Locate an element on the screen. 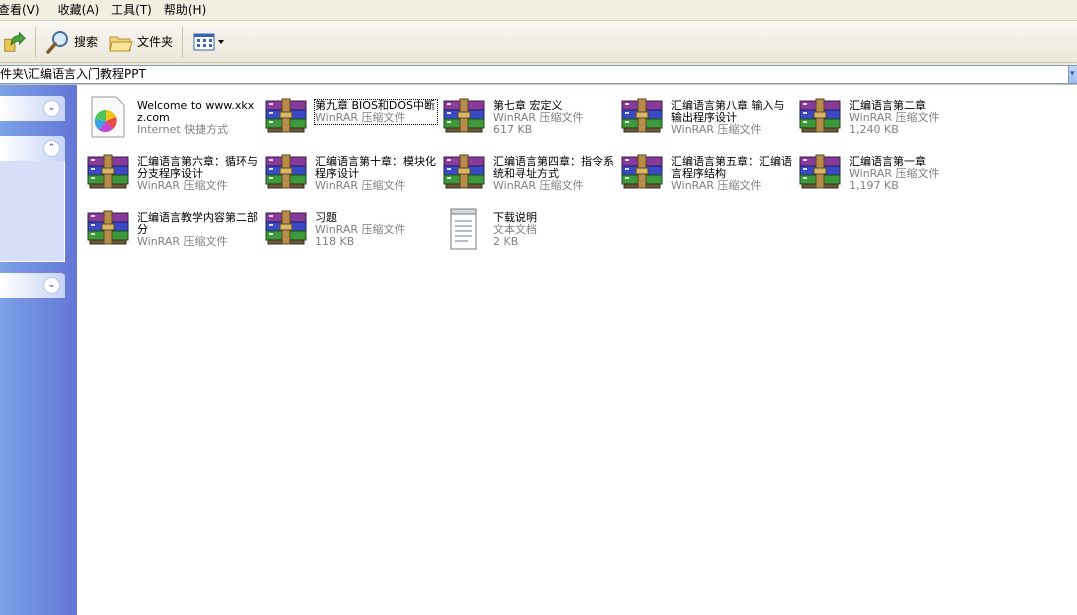  file-item: 第七章 宏定义 WinRAR 压缩文件 617 KB is located at coordinates (526, 115).